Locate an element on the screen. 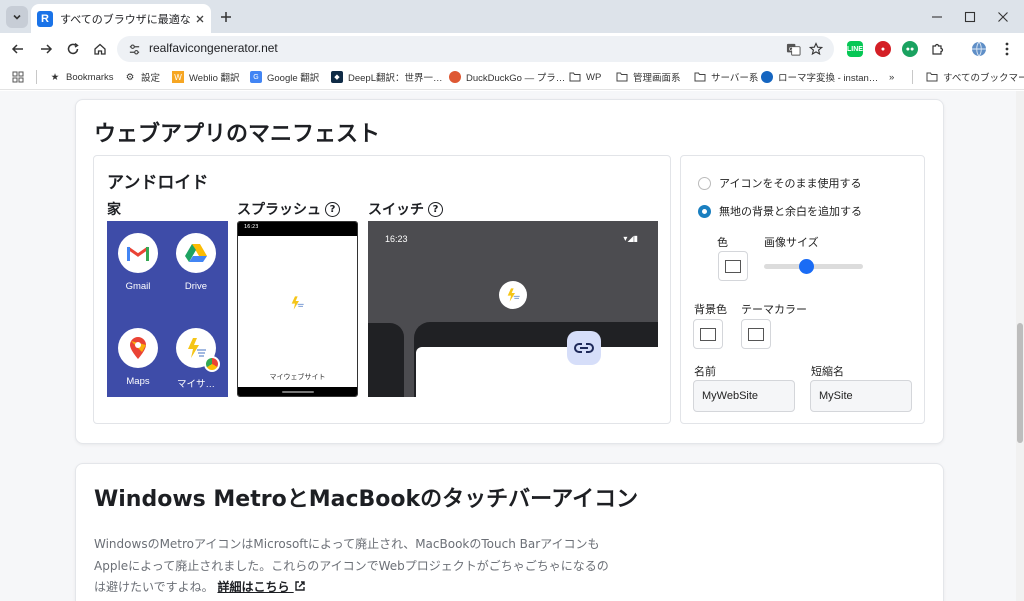  duckduckgo-icon is located at coordinates (455, 77).